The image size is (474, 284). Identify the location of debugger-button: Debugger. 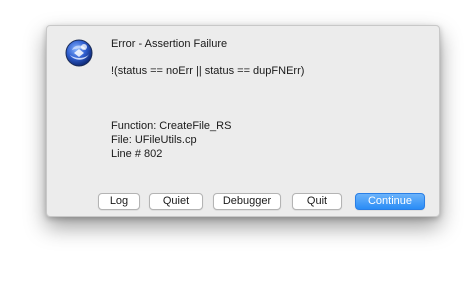
(247, 201).